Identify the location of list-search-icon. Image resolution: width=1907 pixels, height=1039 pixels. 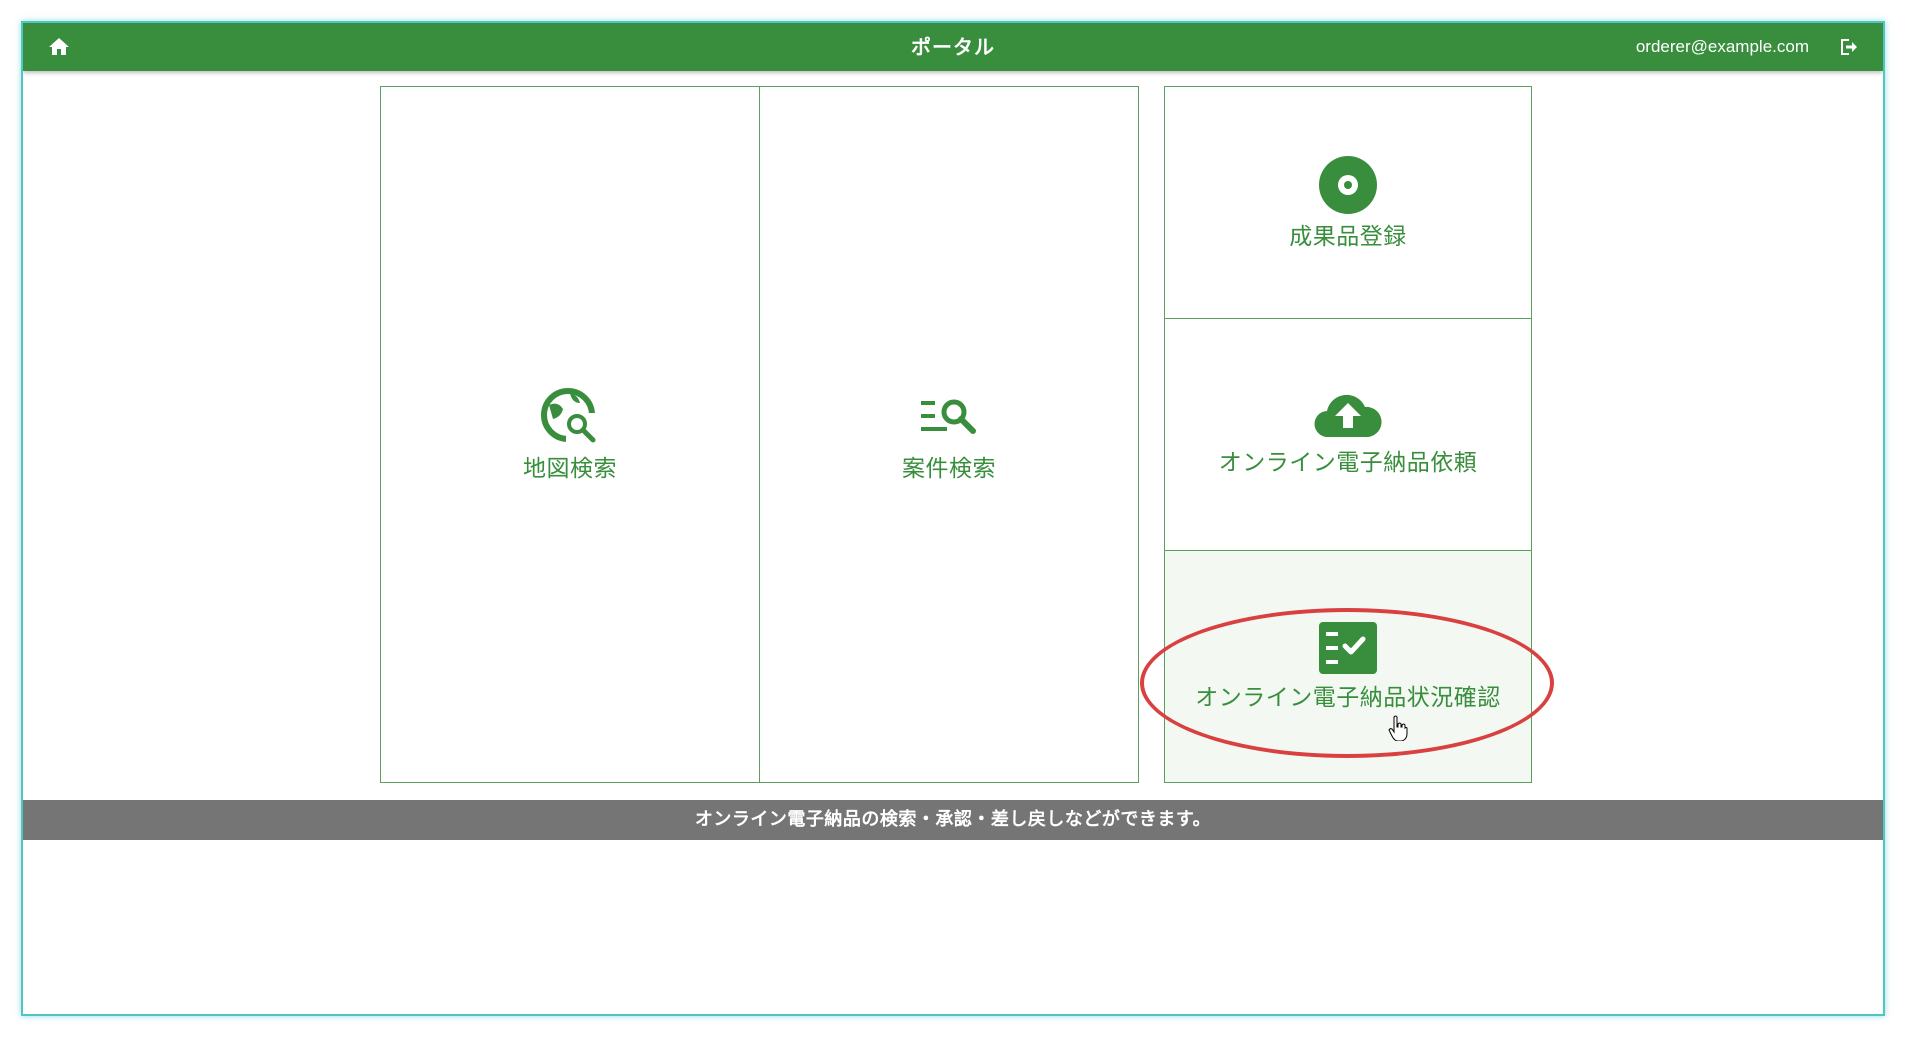
(948, 416).